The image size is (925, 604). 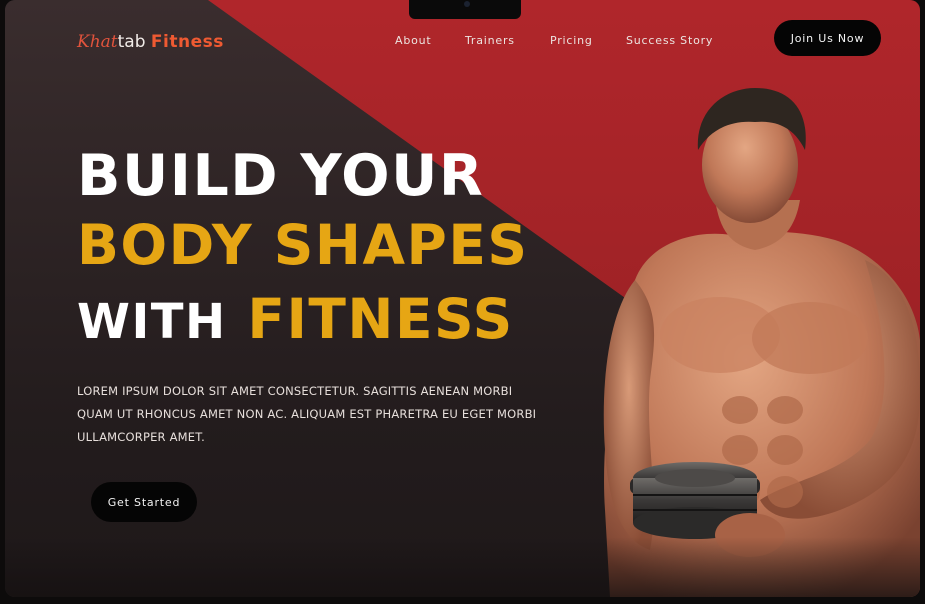 What do you see at coordinates (131, 42) in the screenshot?
I see `logo-tab-text: tab` at bounding box center [131, 42].